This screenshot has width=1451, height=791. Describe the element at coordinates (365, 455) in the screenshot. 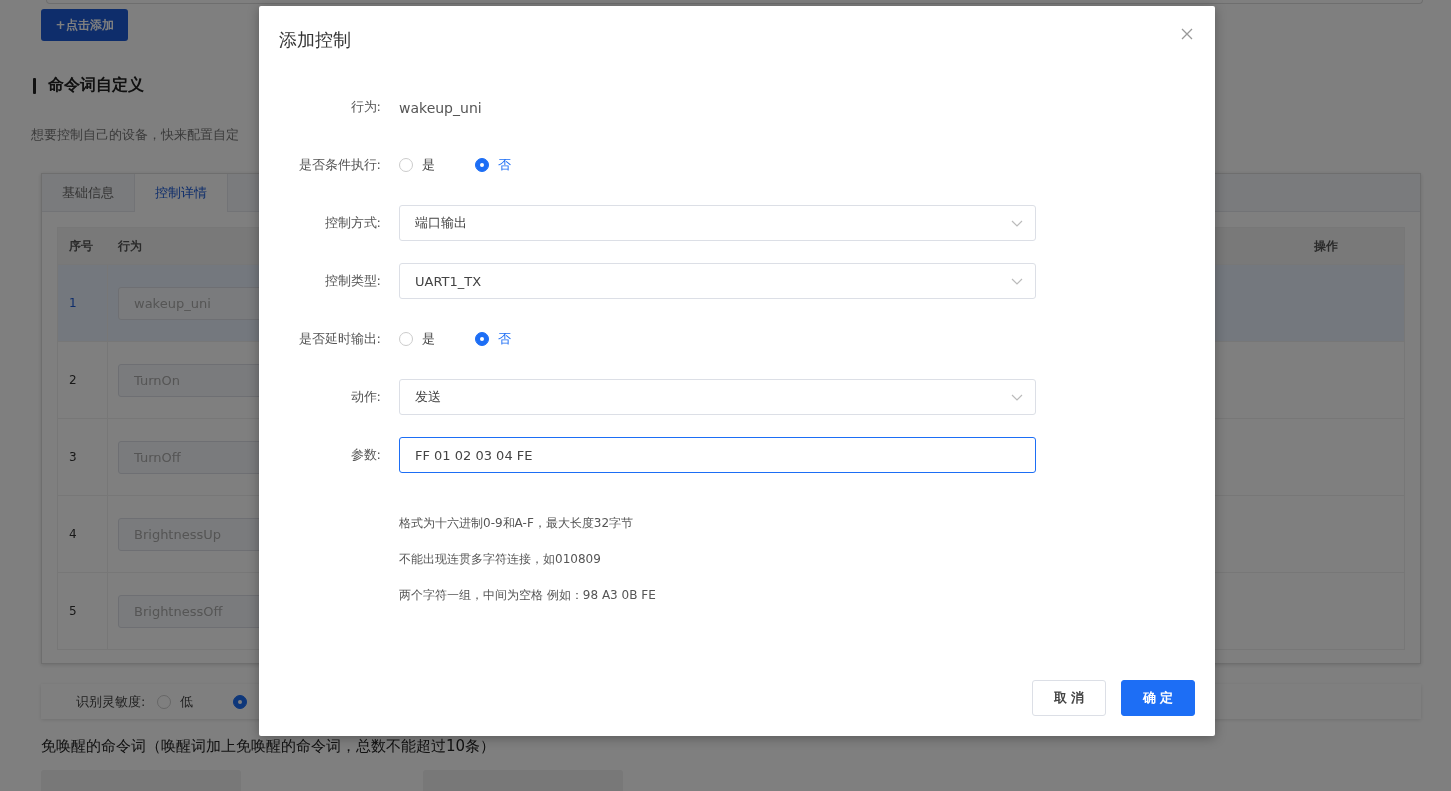

I see `field-label: 参数:` at that location.